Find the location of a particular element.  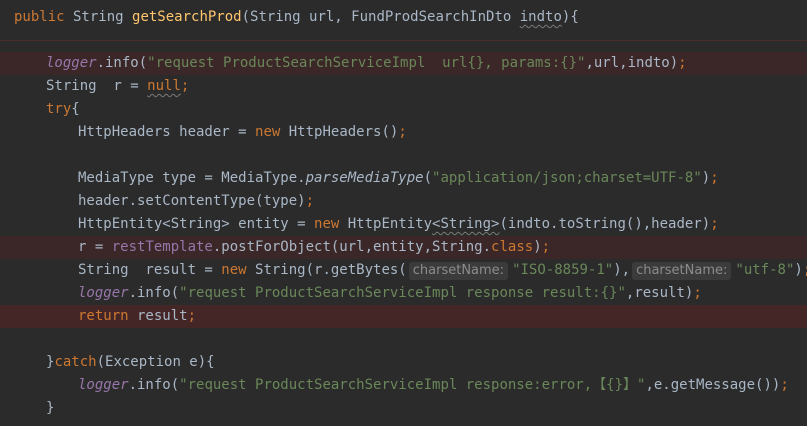

method-params-close: ){ is located at coordinates (570, 17).